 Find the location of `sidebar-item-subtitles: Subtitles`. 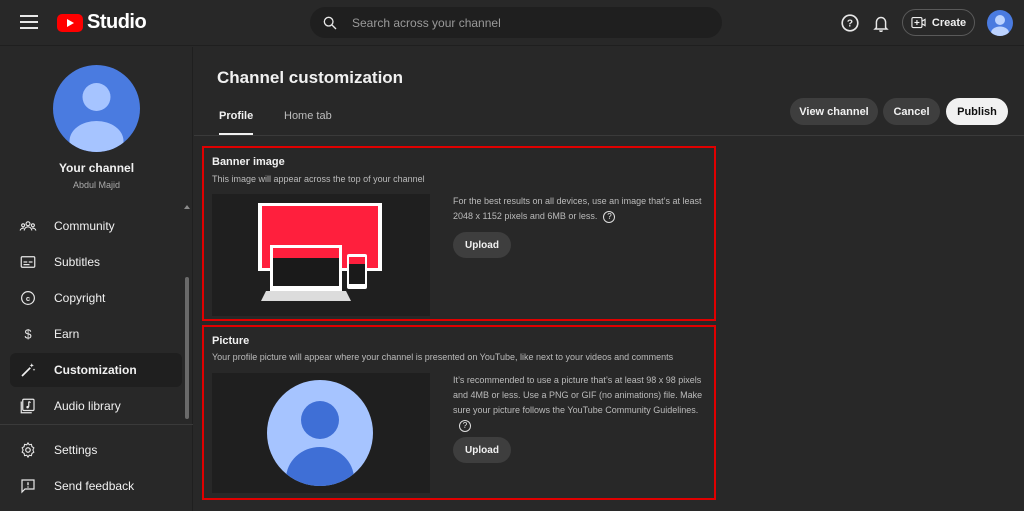

sidebar-item-subtitles: Subtitles is located at coordinates (96, 262).